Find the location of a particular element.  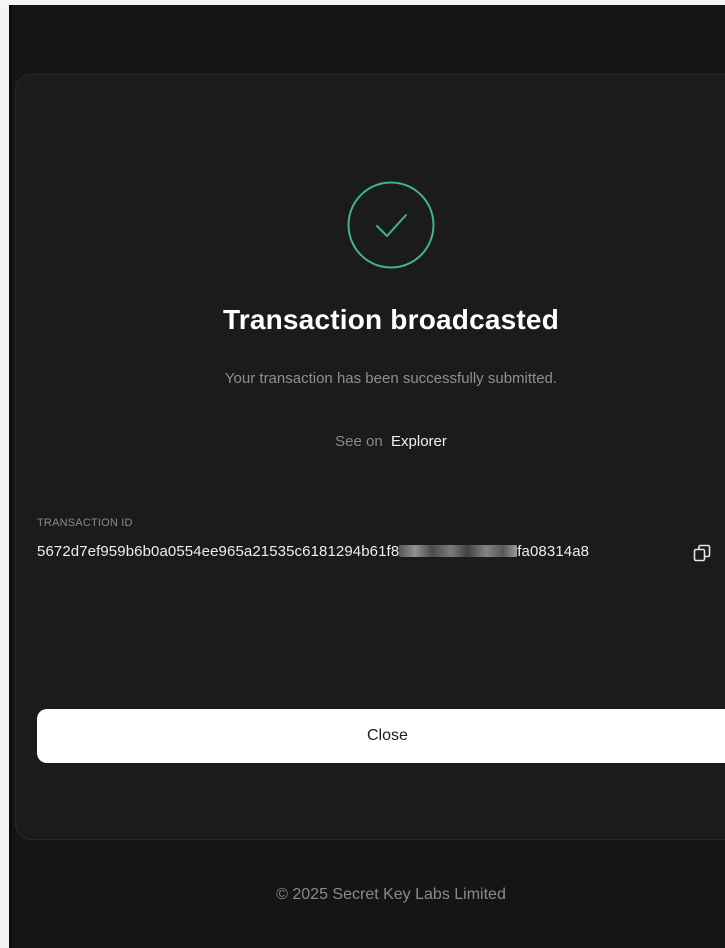

dialog-title: Transaction broadcasted is located at coordinates (391, 319).